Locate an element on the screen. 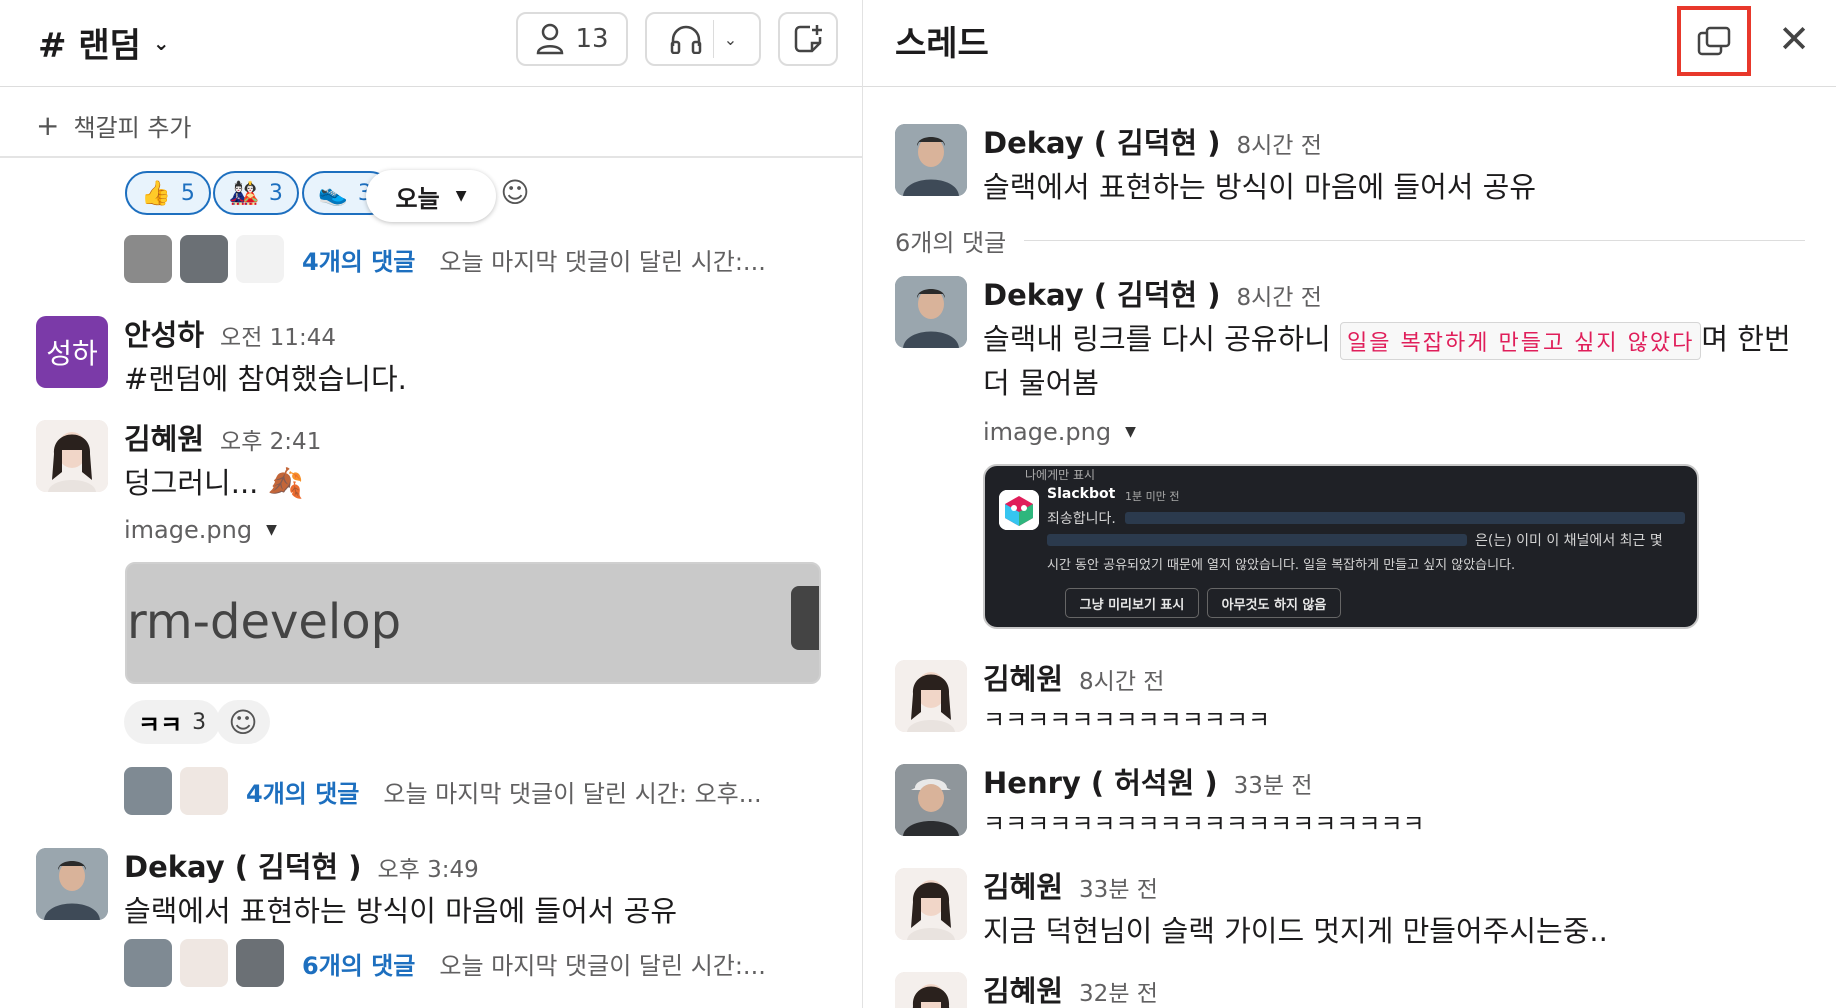  date-divider-pill: 오늘 ▼ is located at coordinates (431, 196).